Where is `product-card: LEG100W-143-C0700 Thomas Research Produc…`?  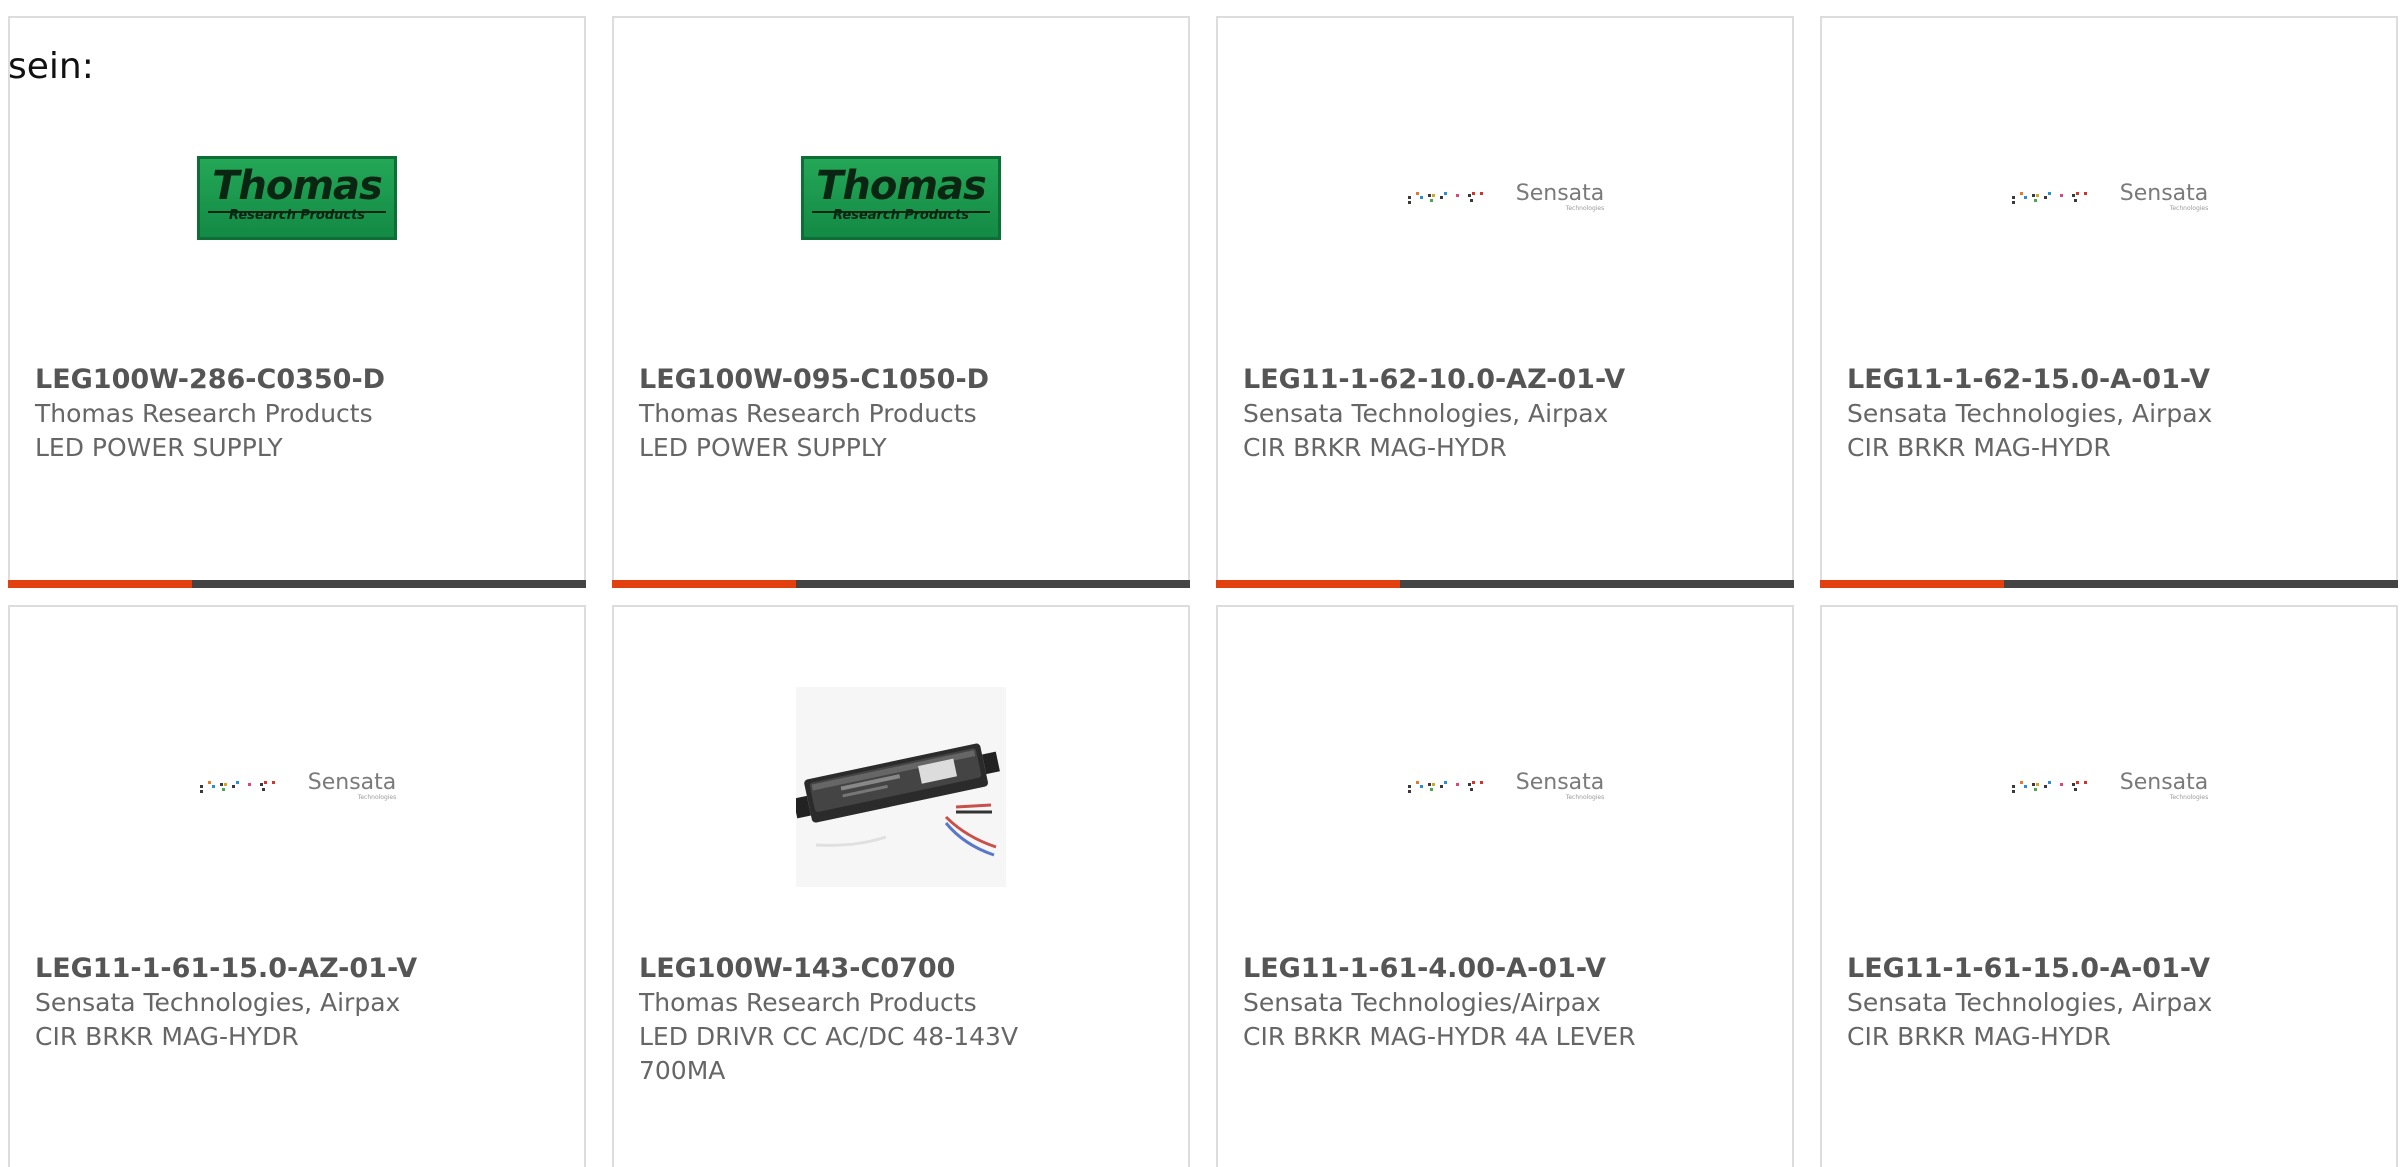 product-card: LEG100W-143-C0700 Thomas Research Produc… is located at coordinates (901, 886).